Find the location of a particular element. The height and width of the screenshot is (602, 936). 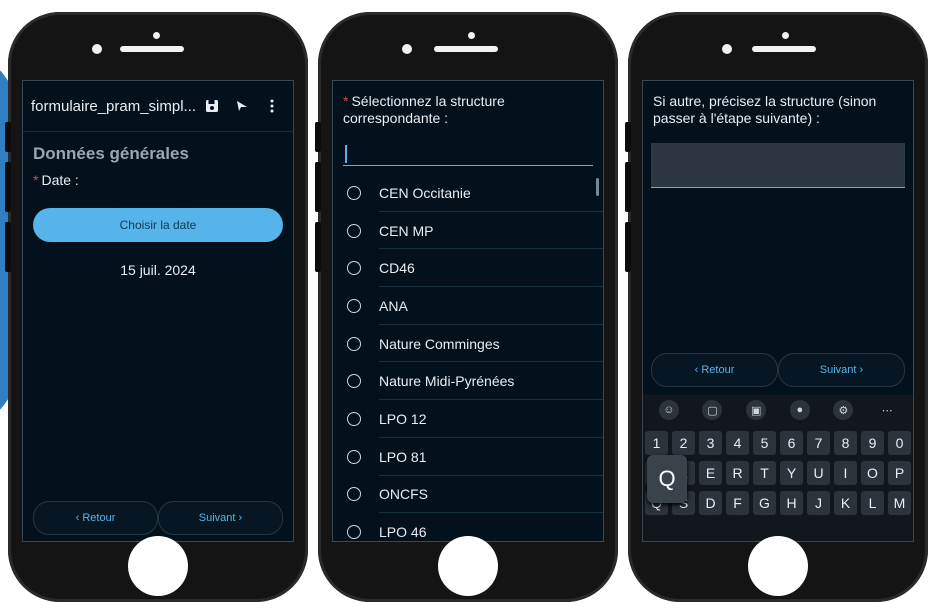

option-item: LPO 12 is located at coordinates (468, 419).